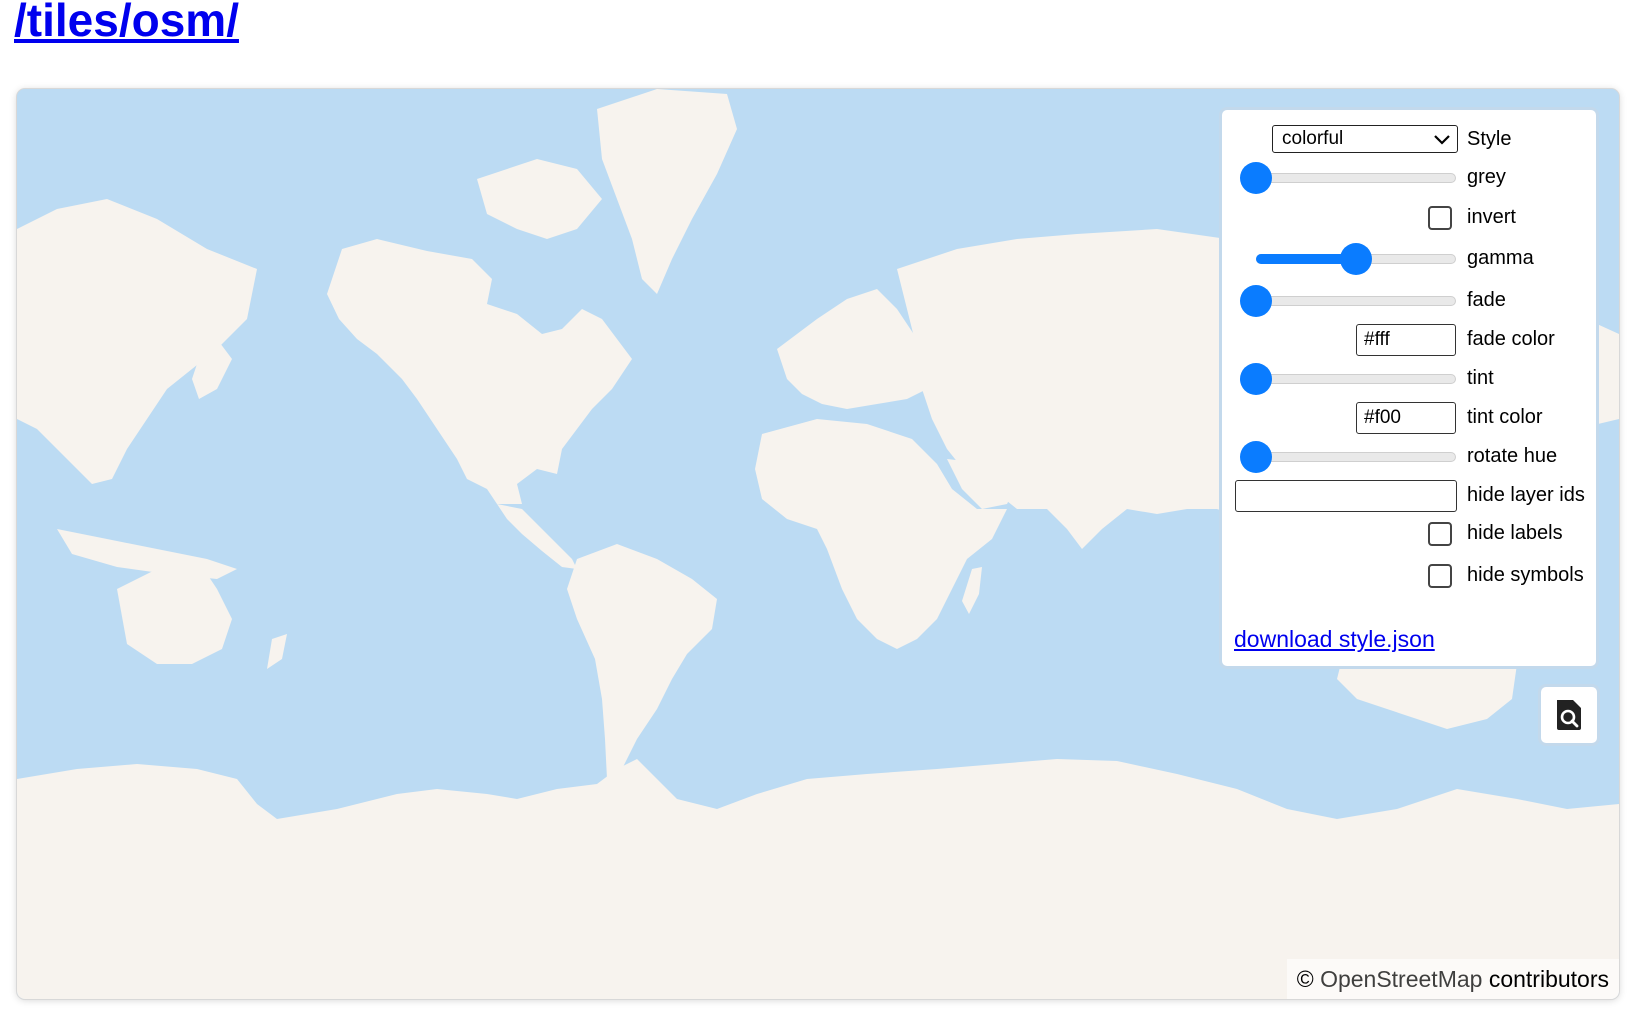  What do you see at coordinates (1480, 378) in the screenshot?
I see `tint-label: tint` at bounding box center [1480, 378].